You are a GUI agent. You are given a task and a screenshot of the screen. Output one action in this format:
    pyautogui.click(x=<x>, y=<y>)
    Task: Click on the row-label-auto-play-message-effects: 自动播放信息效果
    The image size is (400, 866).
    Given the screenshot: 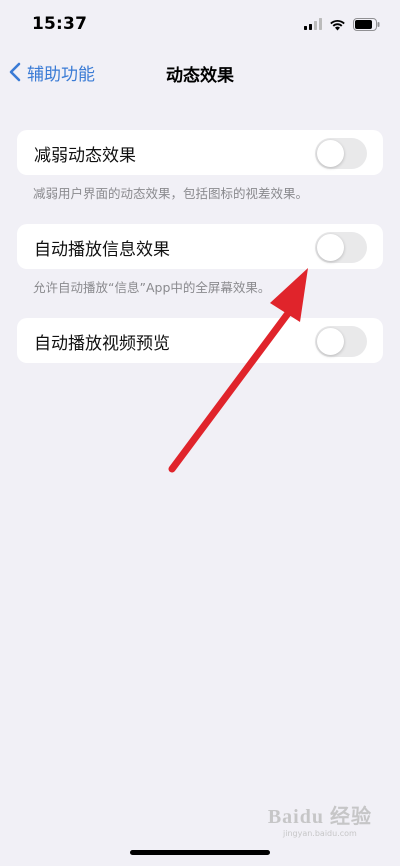 What is the action you would take?
    pyautogui.click(x=102, y=250)
    